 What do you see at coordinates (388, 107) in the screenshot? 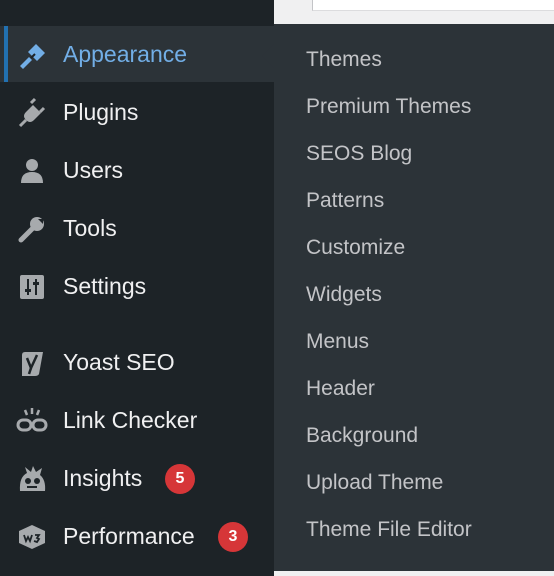
I see `submenu-item-premium-themes: Premium Themes` at bounding box center [388, 107].